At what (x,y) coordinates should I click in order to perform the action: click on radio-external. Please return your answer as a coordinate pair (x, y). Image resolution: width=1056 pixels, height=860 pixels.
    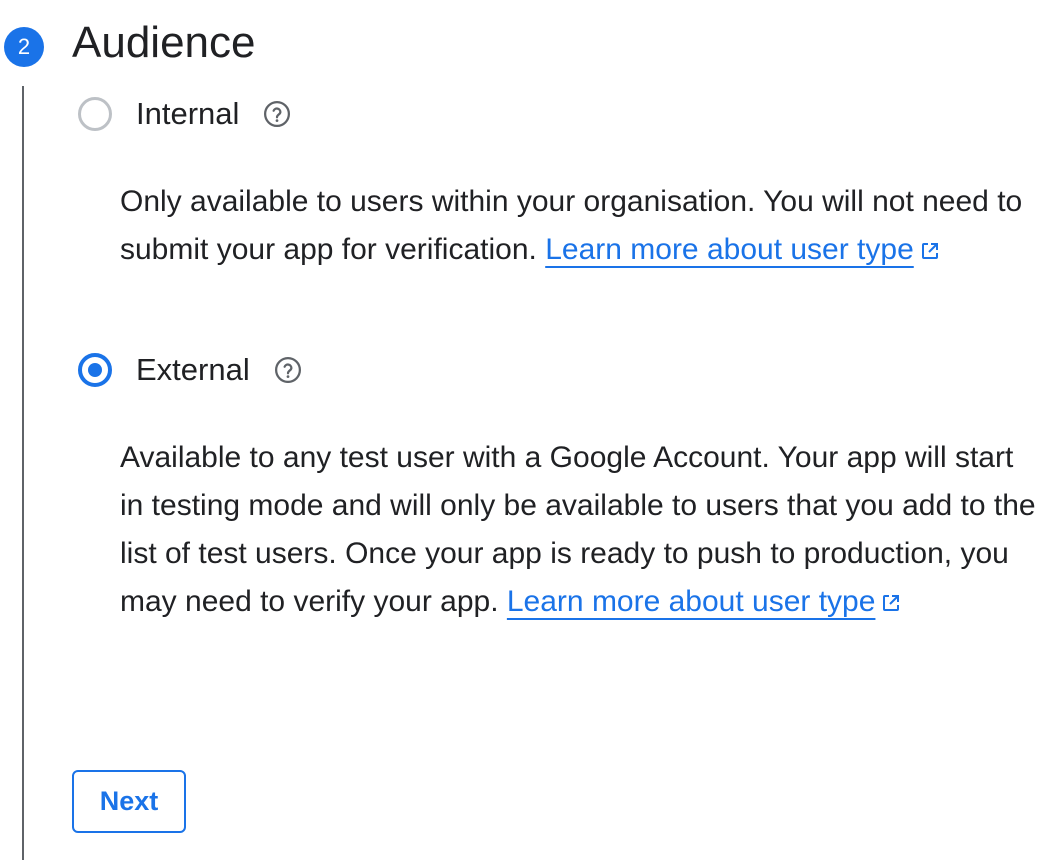
    Looking at the image, I should click on (95, 370).